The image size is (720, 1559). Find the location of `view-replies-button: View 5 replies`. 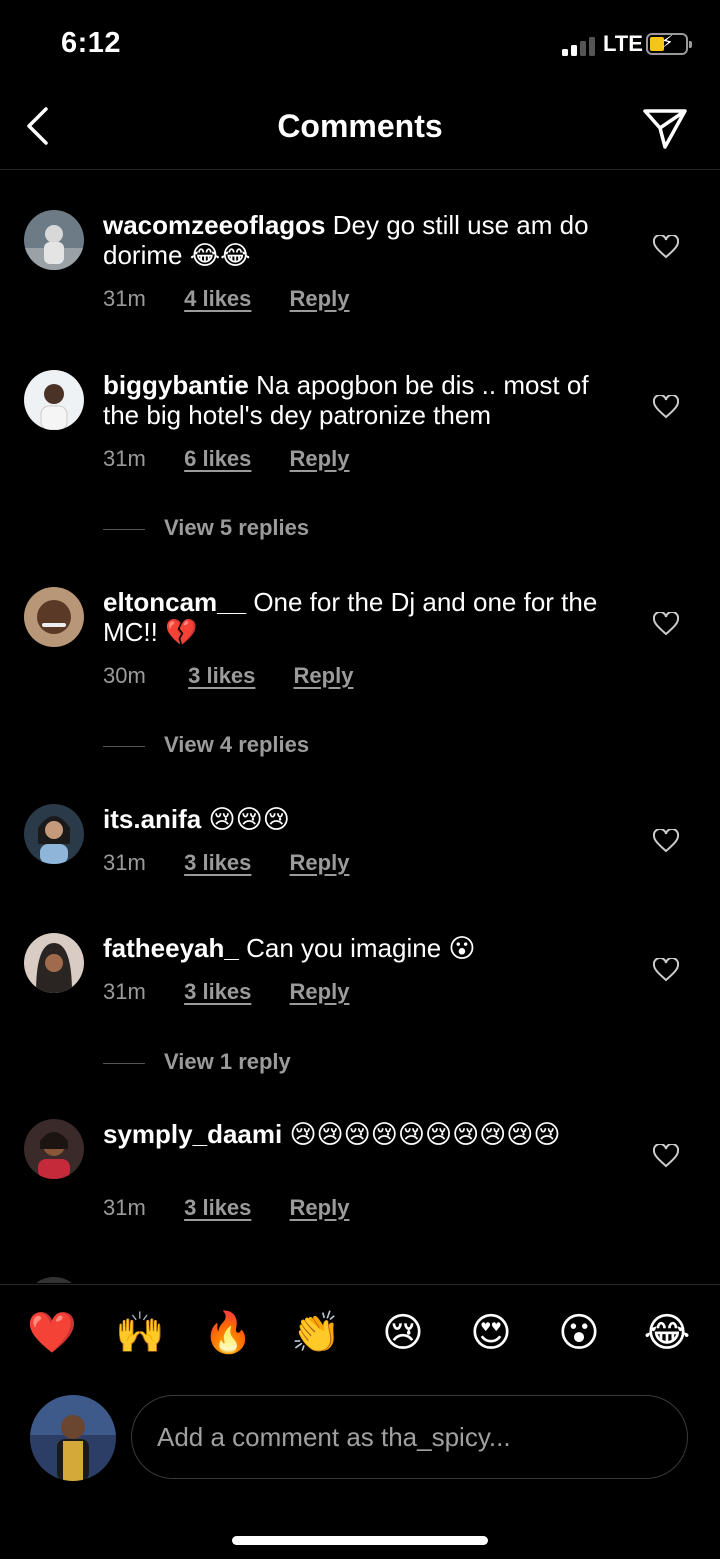

view-replies-button: View 5 replies is located at coordinates (206, 528).